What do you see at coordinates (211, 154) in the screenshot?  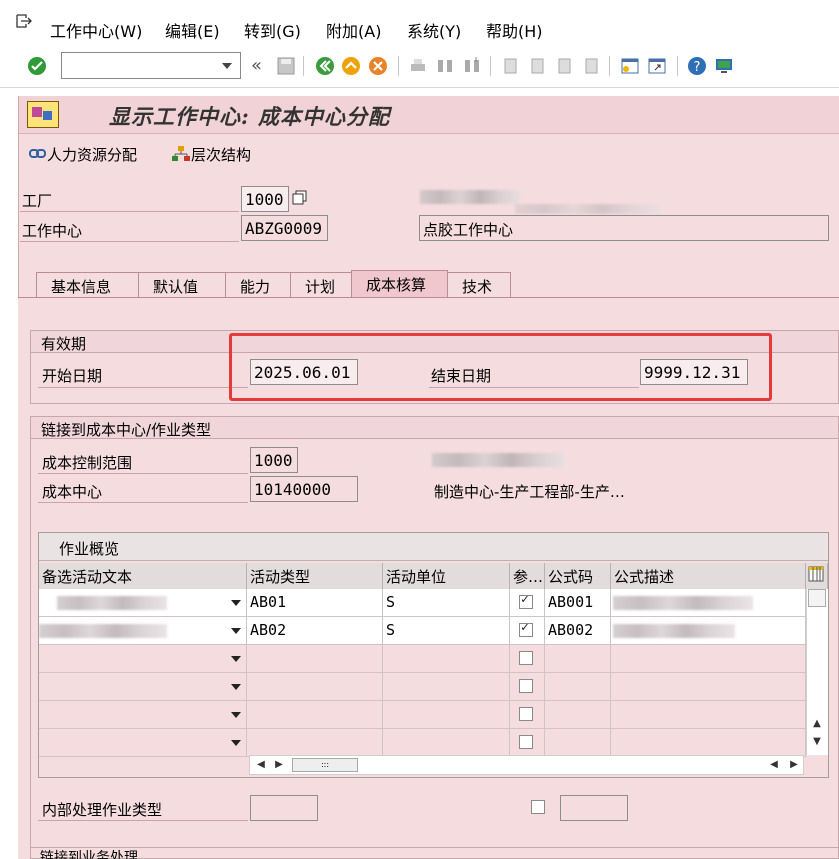 I see `hierarchy-button: 层次结构` at bounding box center [211, 154].